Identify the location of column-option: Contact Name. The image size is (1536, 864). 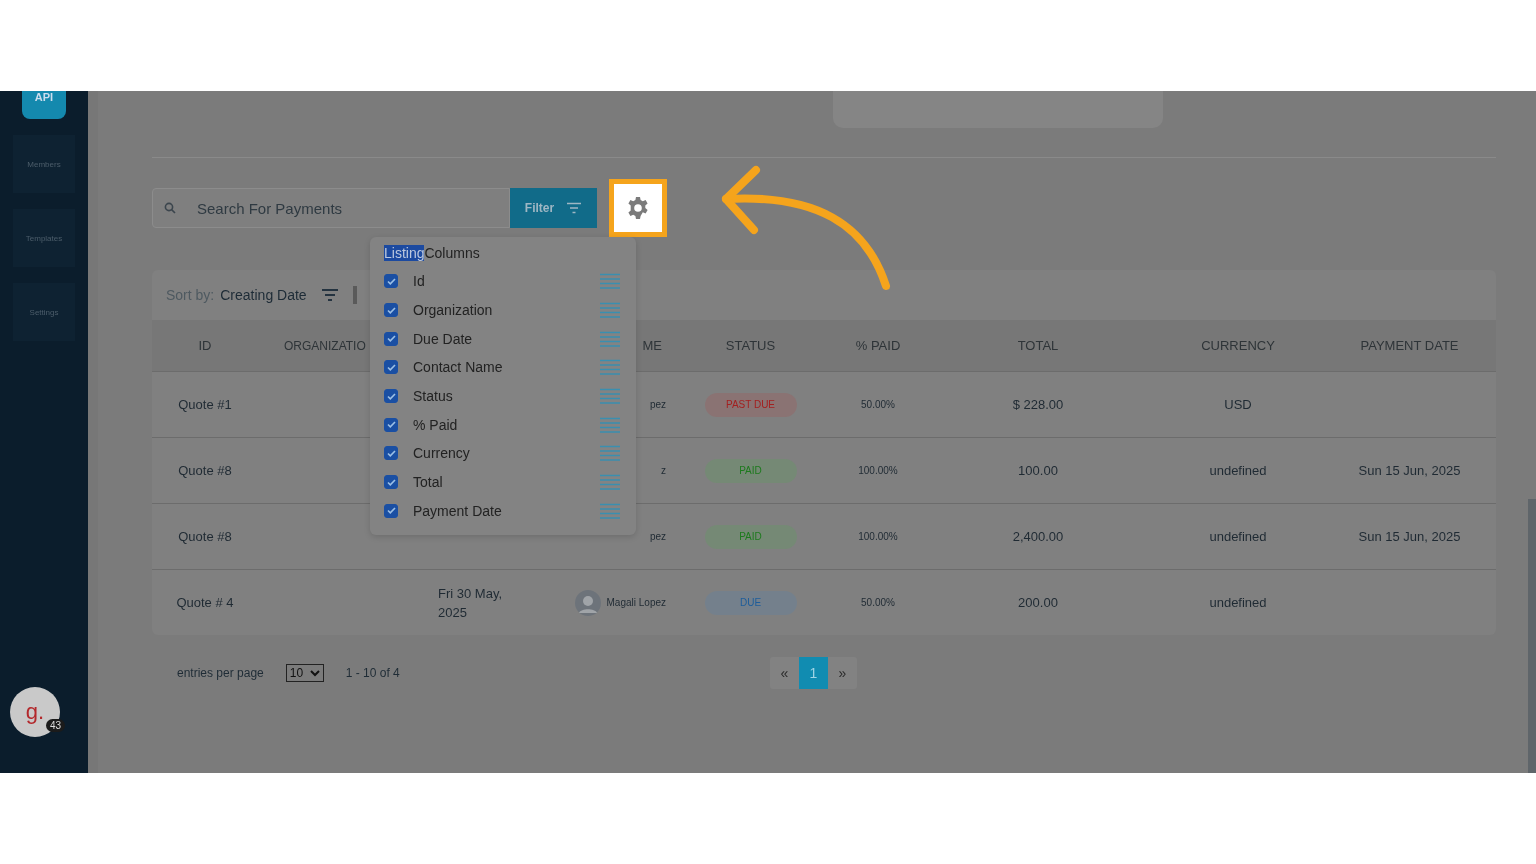
(506, 367).